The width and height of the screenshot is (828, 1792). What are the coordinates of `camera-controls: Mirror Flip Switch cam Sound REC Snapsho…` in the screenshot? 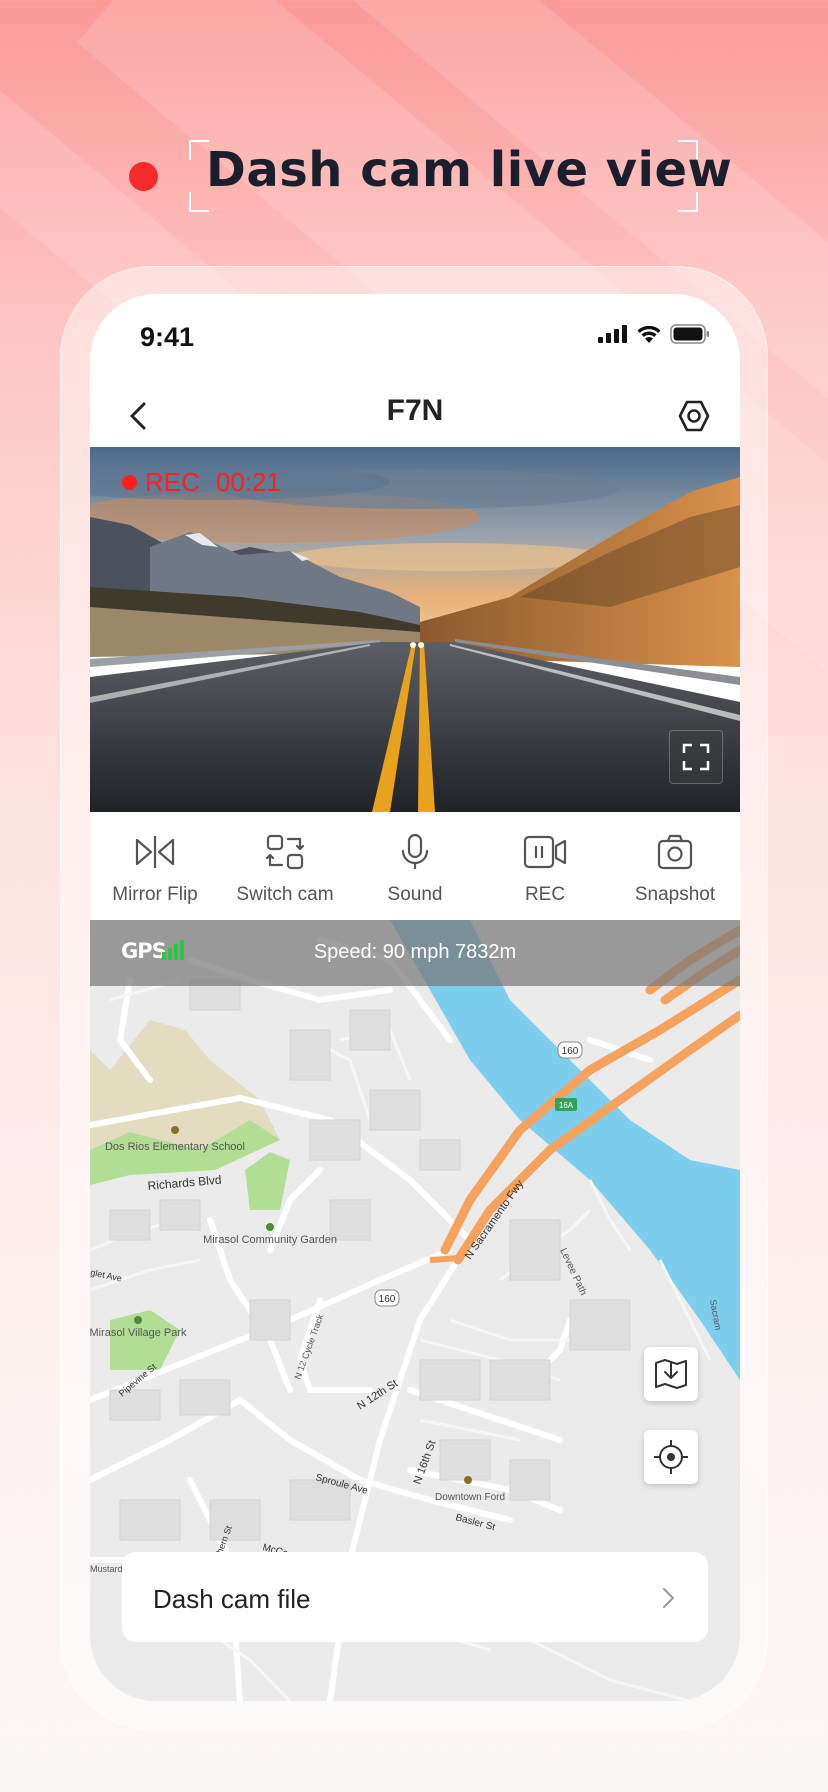 It's located at (415, 866).